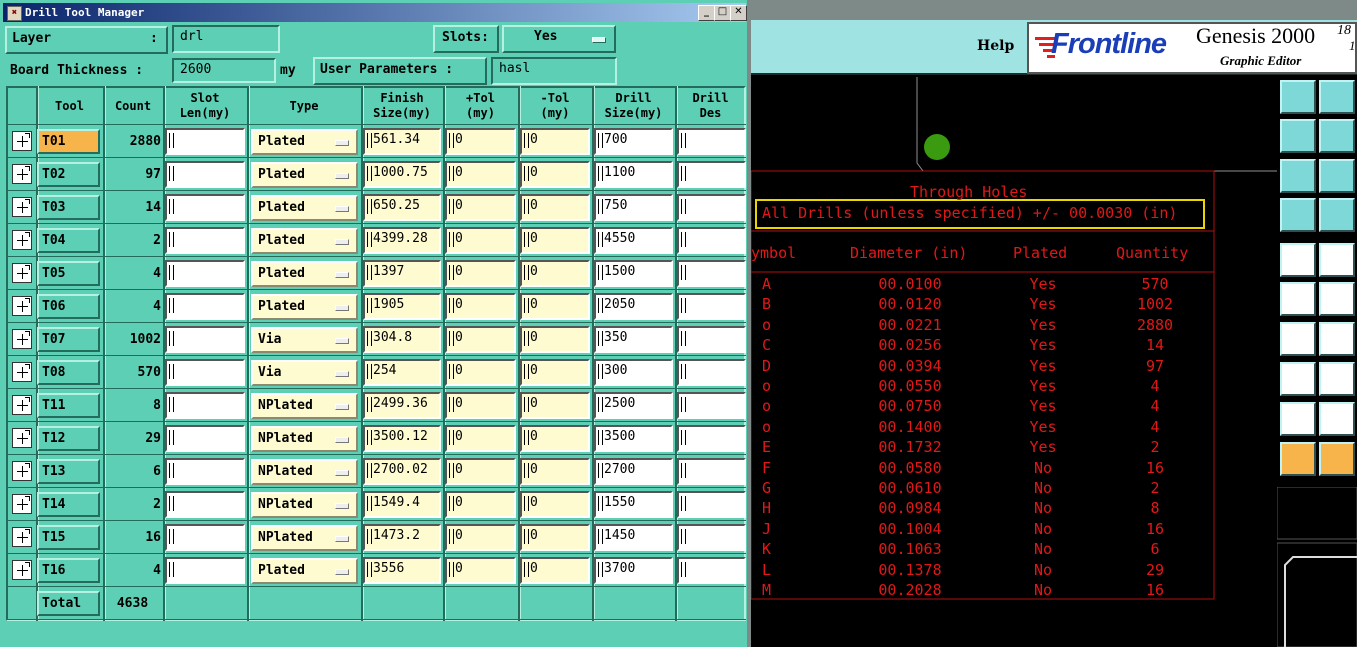 This screenshot has width=1357, height=647. Describe the element at coordinates (402, 372) in the screenshot. I see `finish-size-input: 254` at that location.